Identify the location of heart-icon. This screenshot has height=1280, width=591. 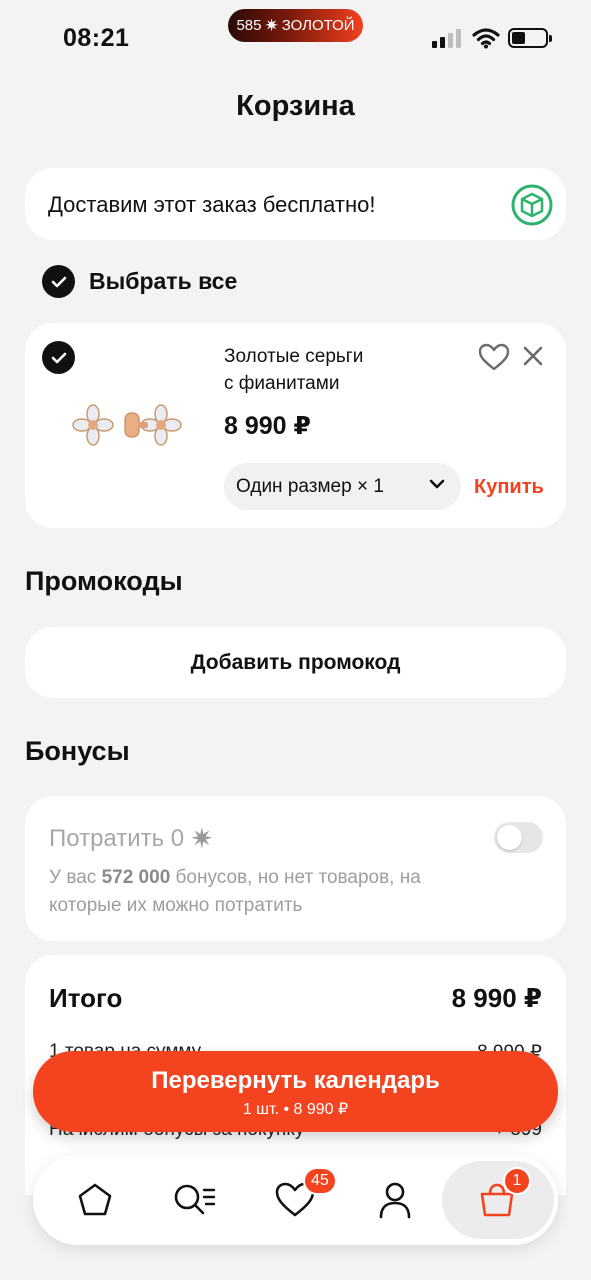
(494, 357).